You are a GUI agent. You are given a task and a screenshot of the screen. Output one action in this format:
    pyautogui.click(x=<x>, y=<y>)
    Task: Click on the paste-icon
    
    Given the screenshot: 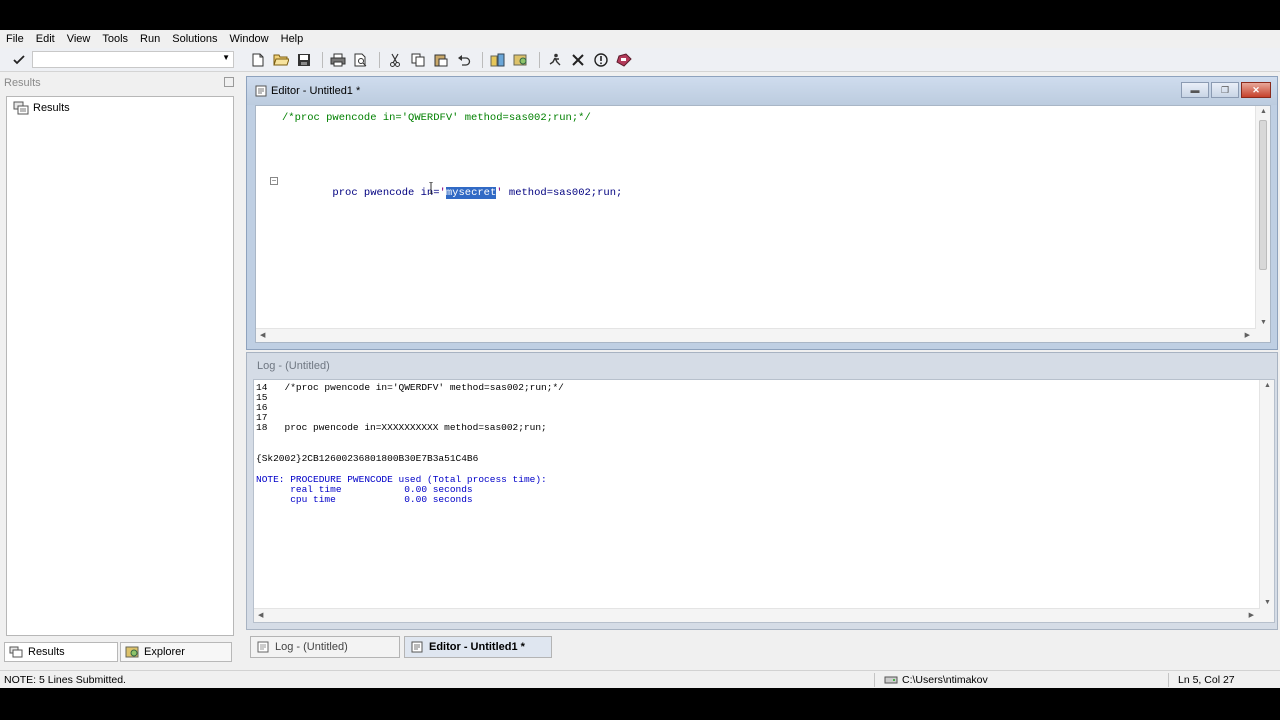 What is the action you would take?
    pyautogui.click(x=441, y=60)
    